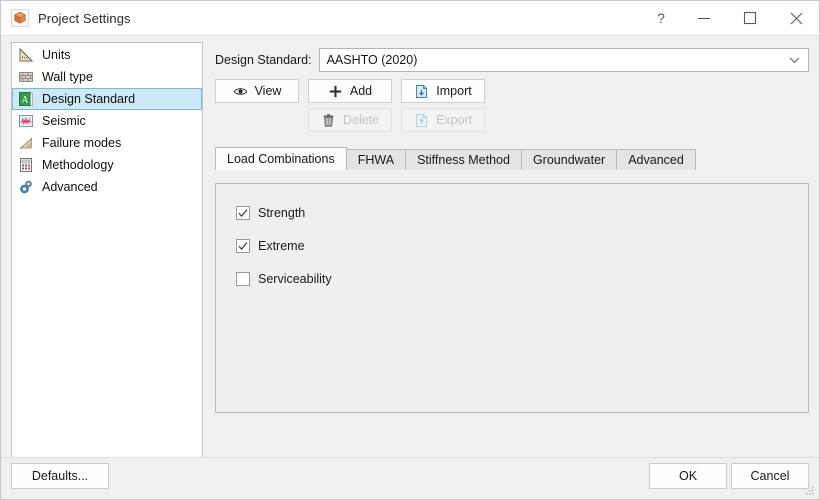  Describe the element at coordinates (335, 91) in the screenshot. I see `plus-icon` at that location.